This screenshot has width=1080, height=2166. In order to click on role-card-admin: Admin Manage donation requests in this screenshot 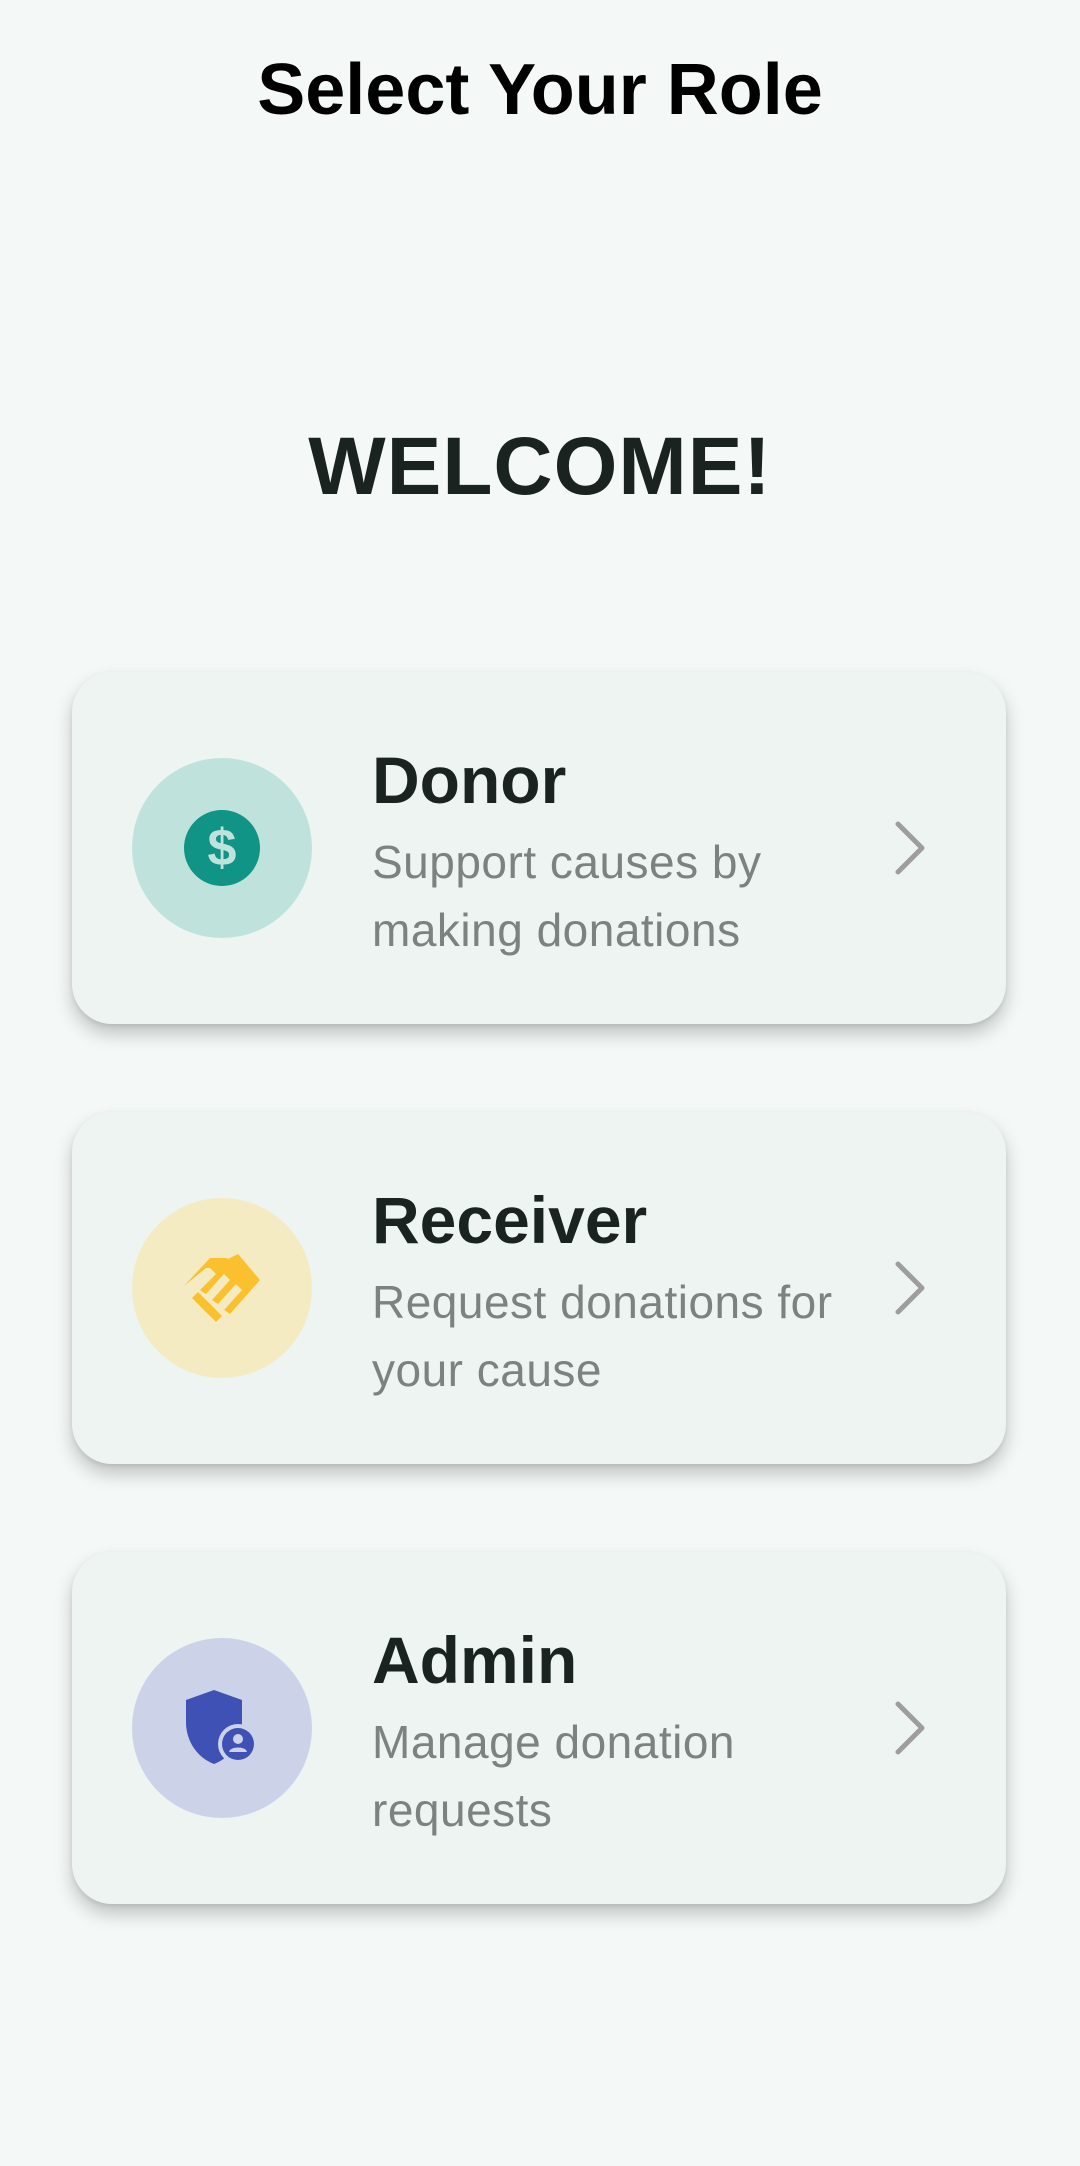, I will do `click(539, 1728)`.